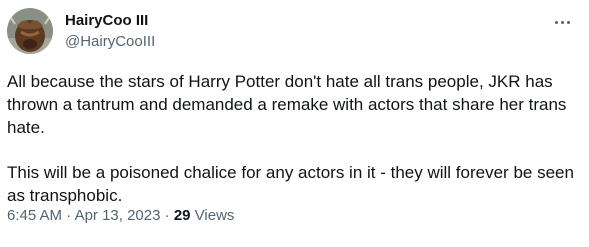 This screenshot has height=247, width=589. I want to click on tweet-date: Apr 13, 2023, so click(118, 215).